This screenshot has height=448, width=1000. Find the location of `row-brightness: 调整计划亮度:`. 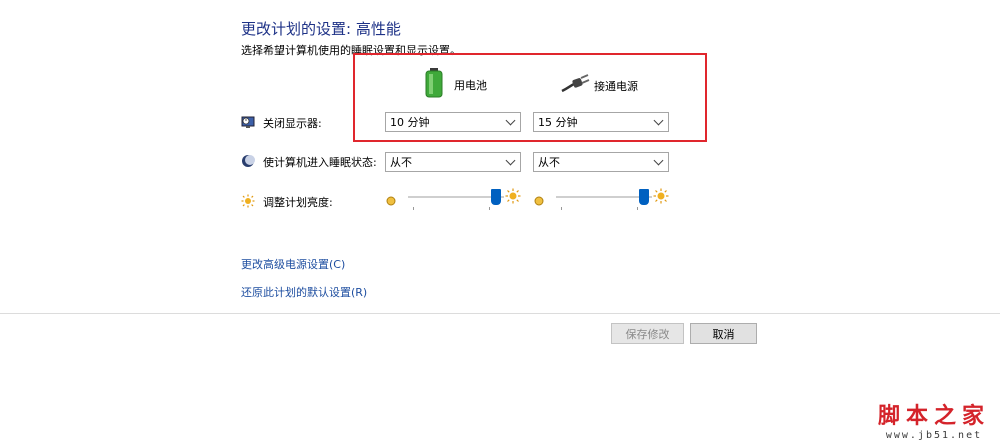

row-brightness: 调整计划亮度: is located at coordinates (287, 202).